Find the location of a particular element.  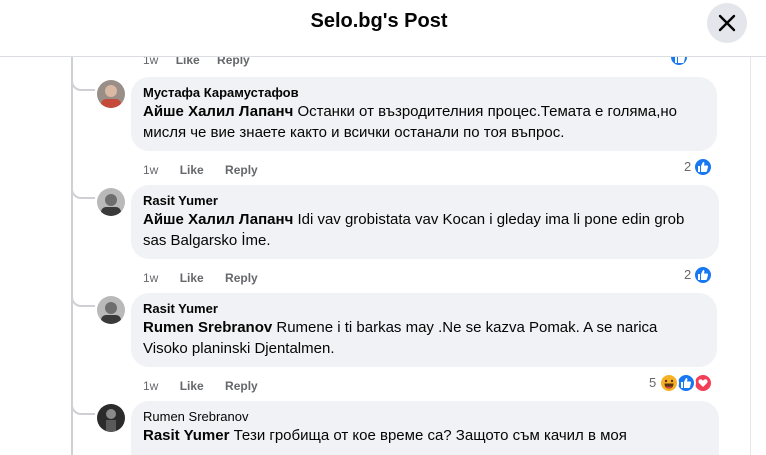

close-icon is located at coordinates (727, 23).